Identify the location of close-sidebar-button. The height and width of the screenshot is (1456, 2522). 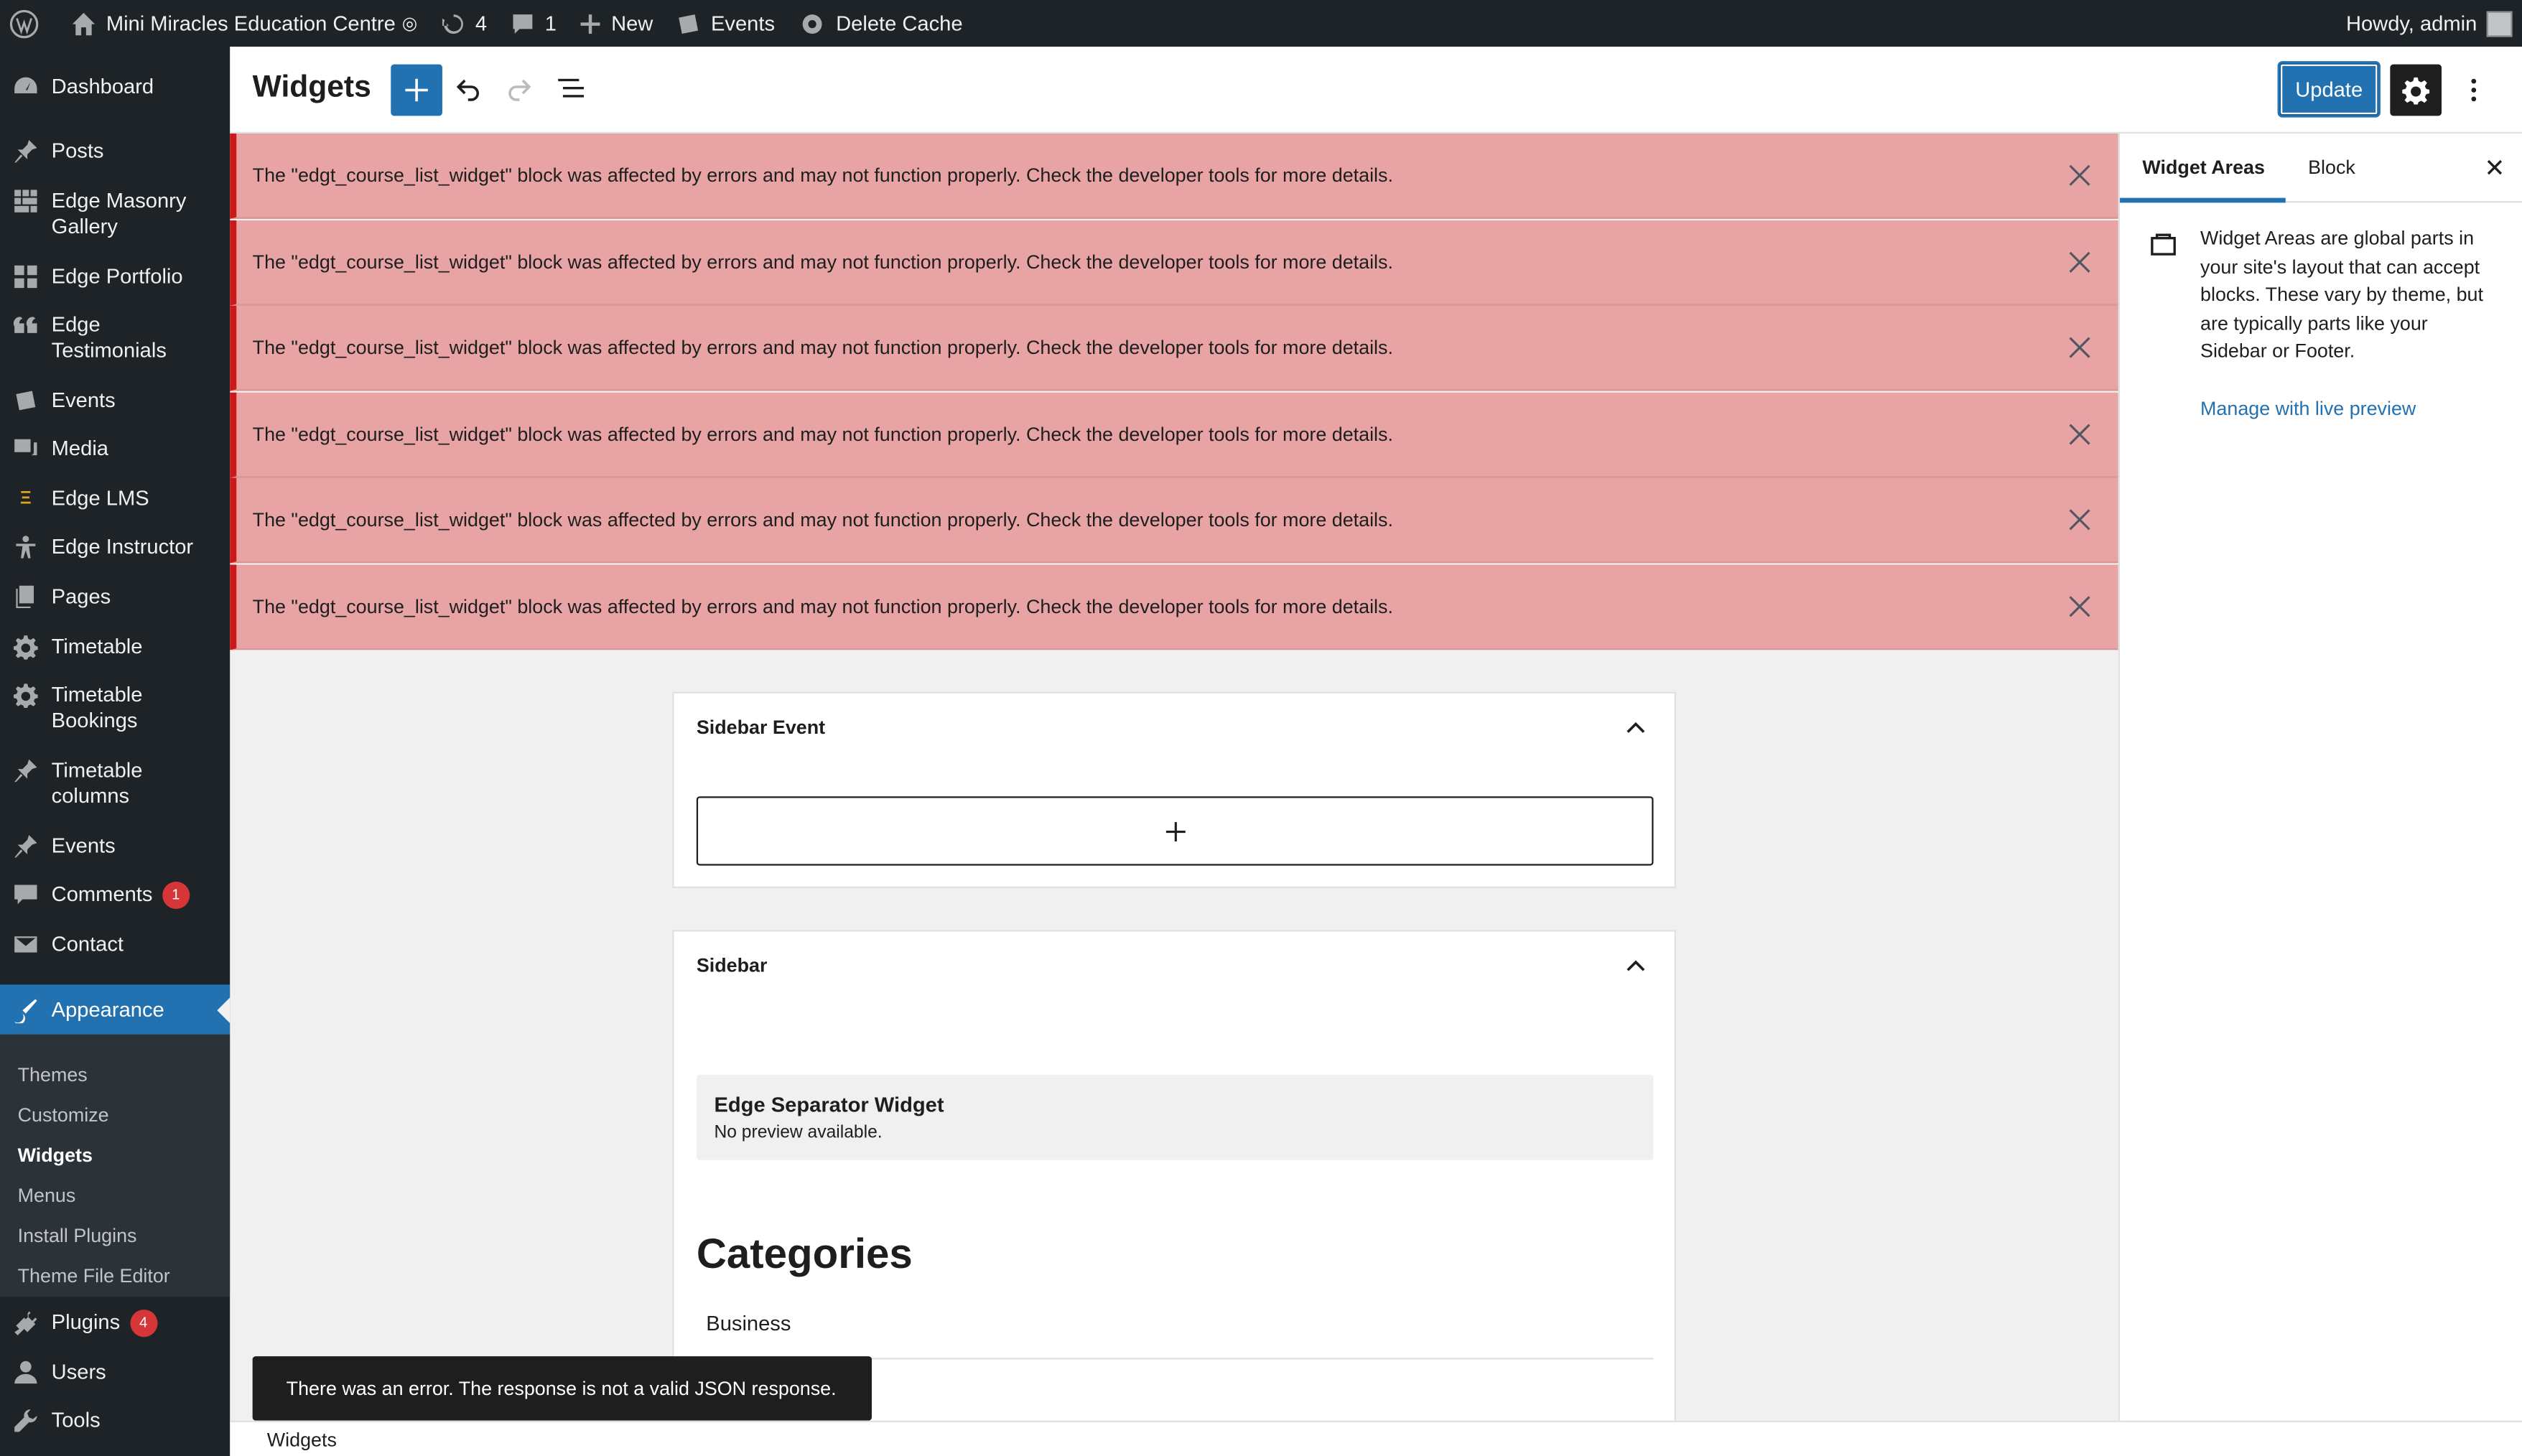
(2494, 167).